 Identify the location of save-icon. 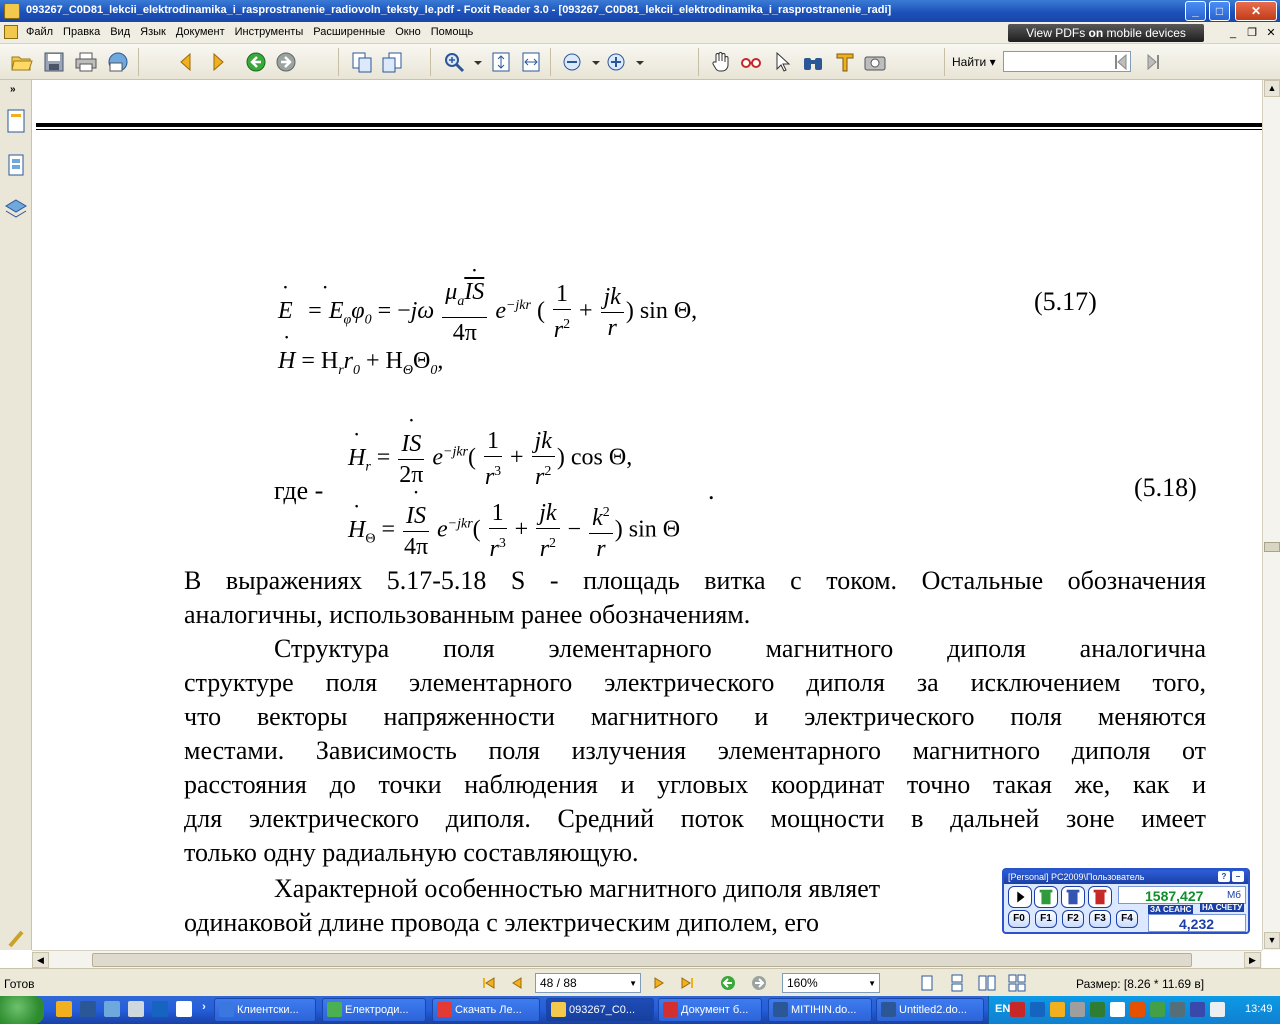
(54, 62).